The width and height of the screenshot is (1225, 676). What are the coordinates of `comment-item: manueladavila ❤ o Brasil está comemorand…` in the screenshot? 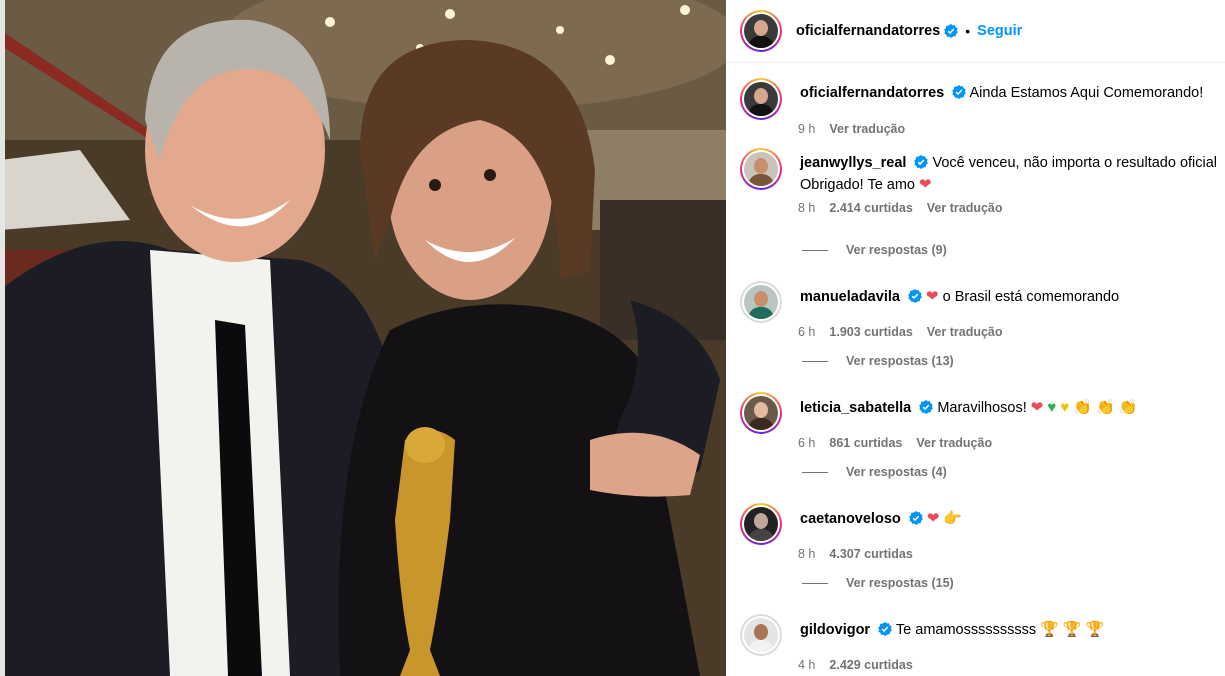 It's located at (980, 310).